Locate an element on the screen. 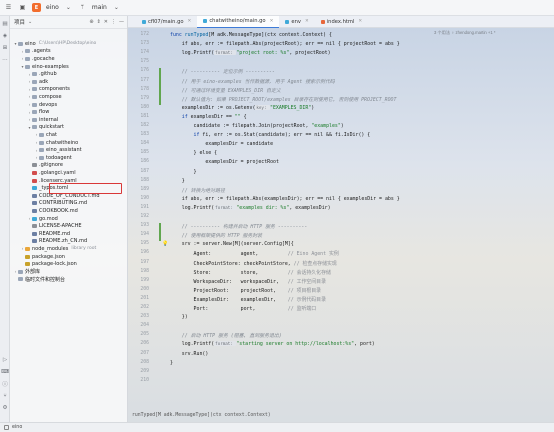 This screenshot has width=554, height=432. code-line: Store: store, // 会话持久化存储 is located at coordinates (250, 272).